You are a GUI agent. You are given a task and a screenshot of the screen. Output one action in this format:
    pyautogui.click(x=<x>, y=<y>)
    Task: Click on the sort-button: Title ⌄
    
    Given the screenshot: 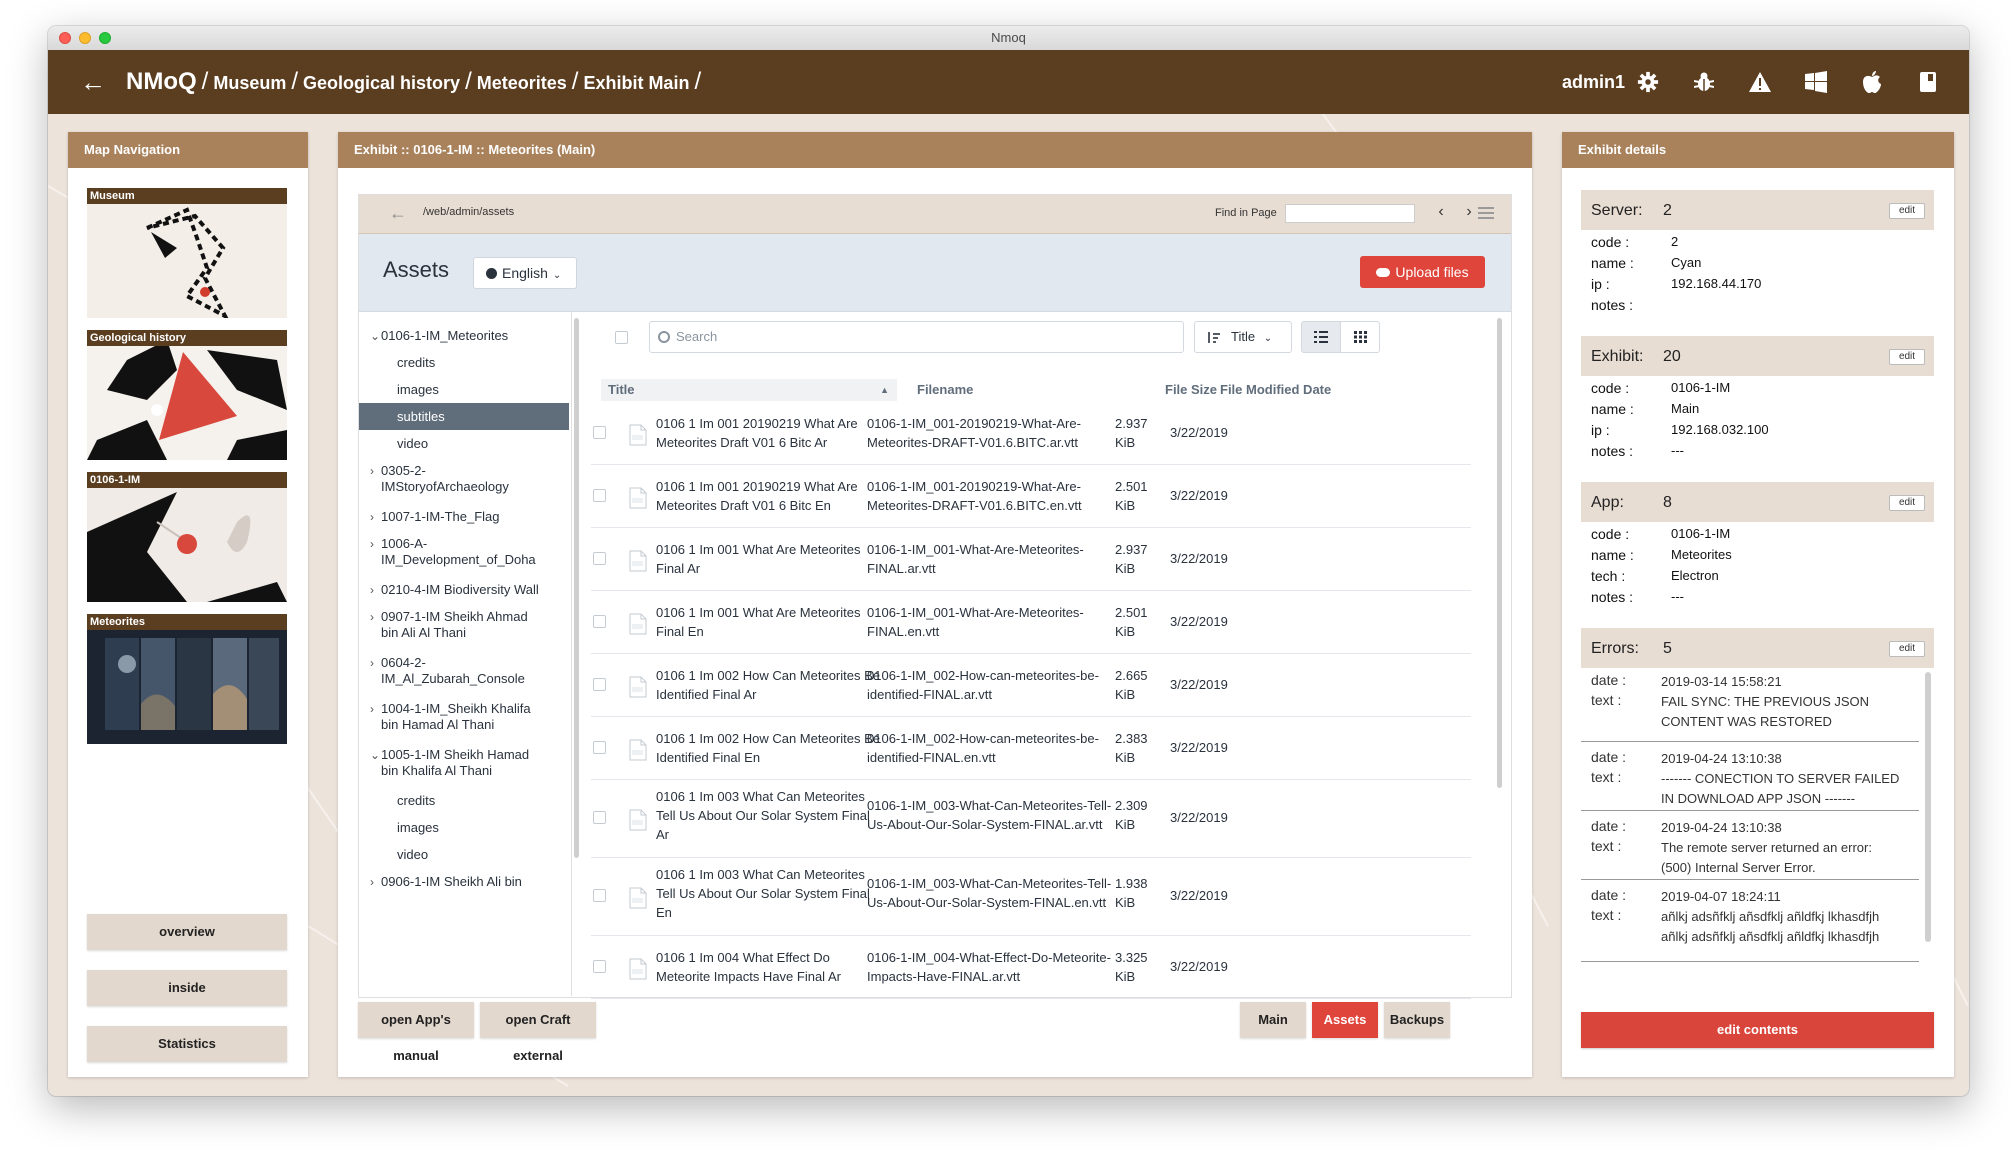 What is the action you would take?
    pyautogui.click(x=1243, y=337)
    